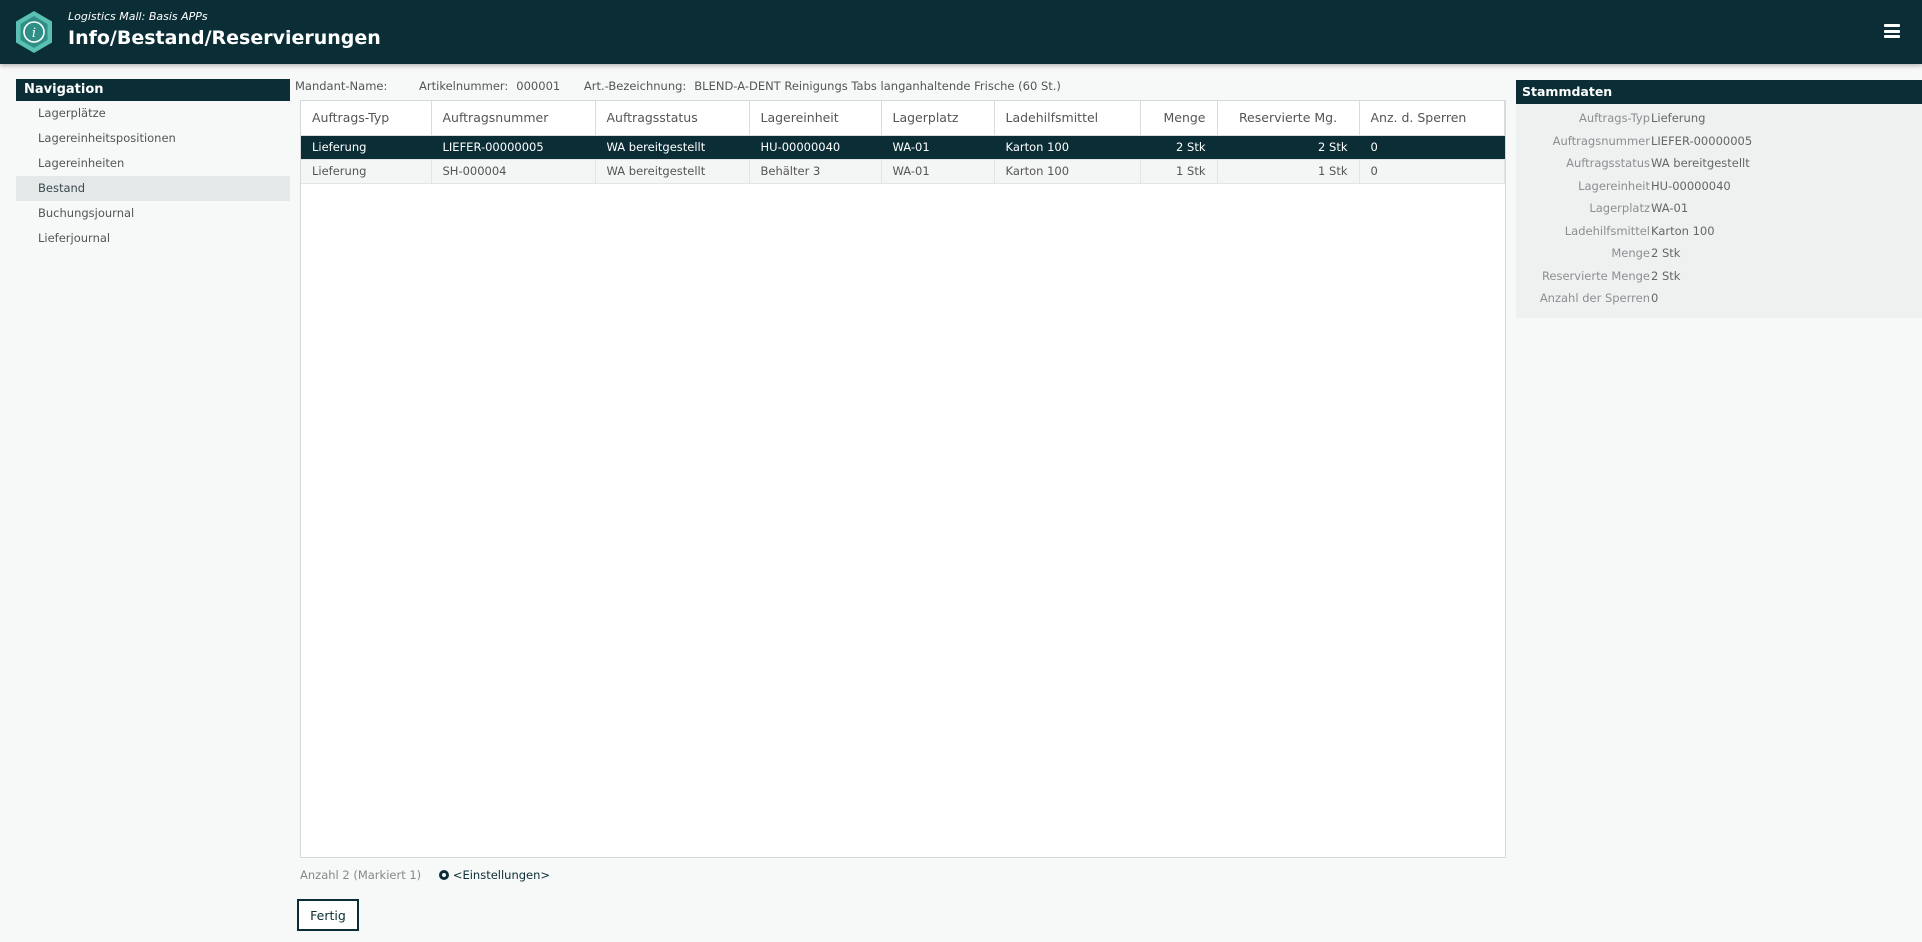  What do you see at coordinates (1288, 118) in the screenshot?
I see `column-header-reservierte-menge: Reservierte Mg.` at bounding box center [1288, 118].